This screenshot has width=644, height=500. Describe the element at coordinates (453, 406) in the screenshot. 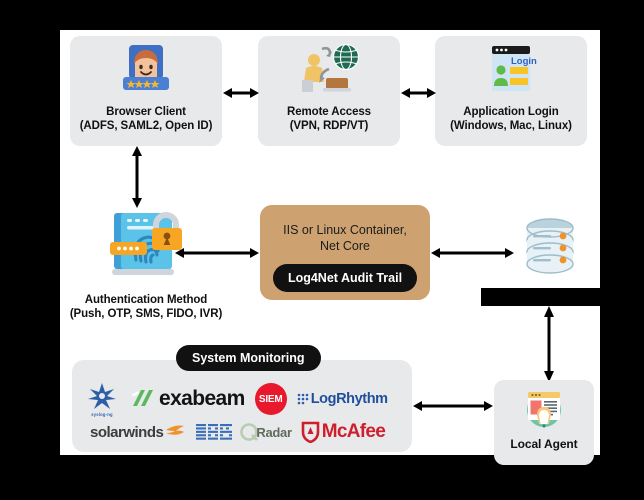

I see `connector-monitoring-to-localagent` at that location.